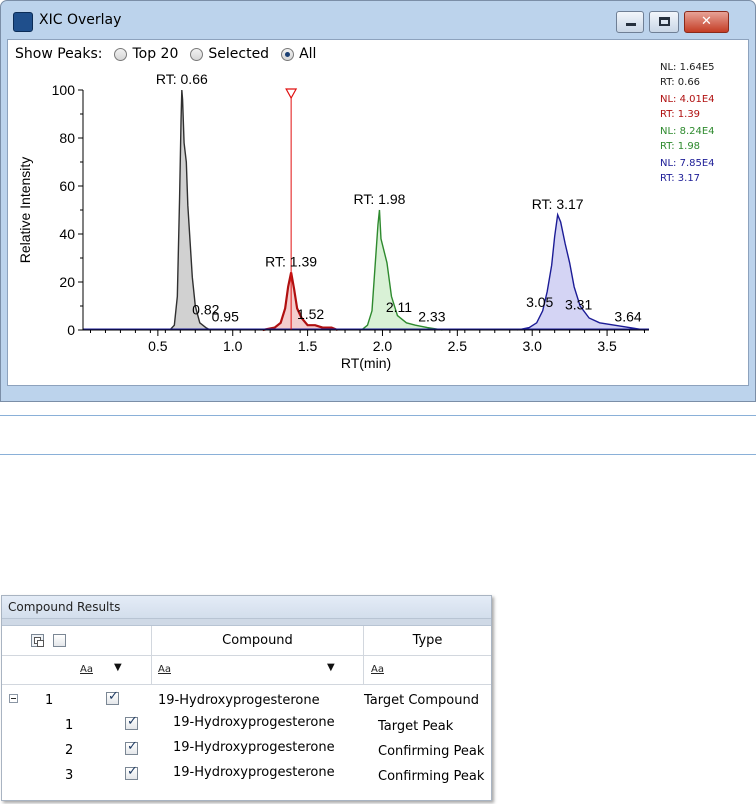 This screenshot has height=804, width=756. Describe the element at coordinates (421, 700) in the screenshot. I see `row-type: Target Compound` at that location.